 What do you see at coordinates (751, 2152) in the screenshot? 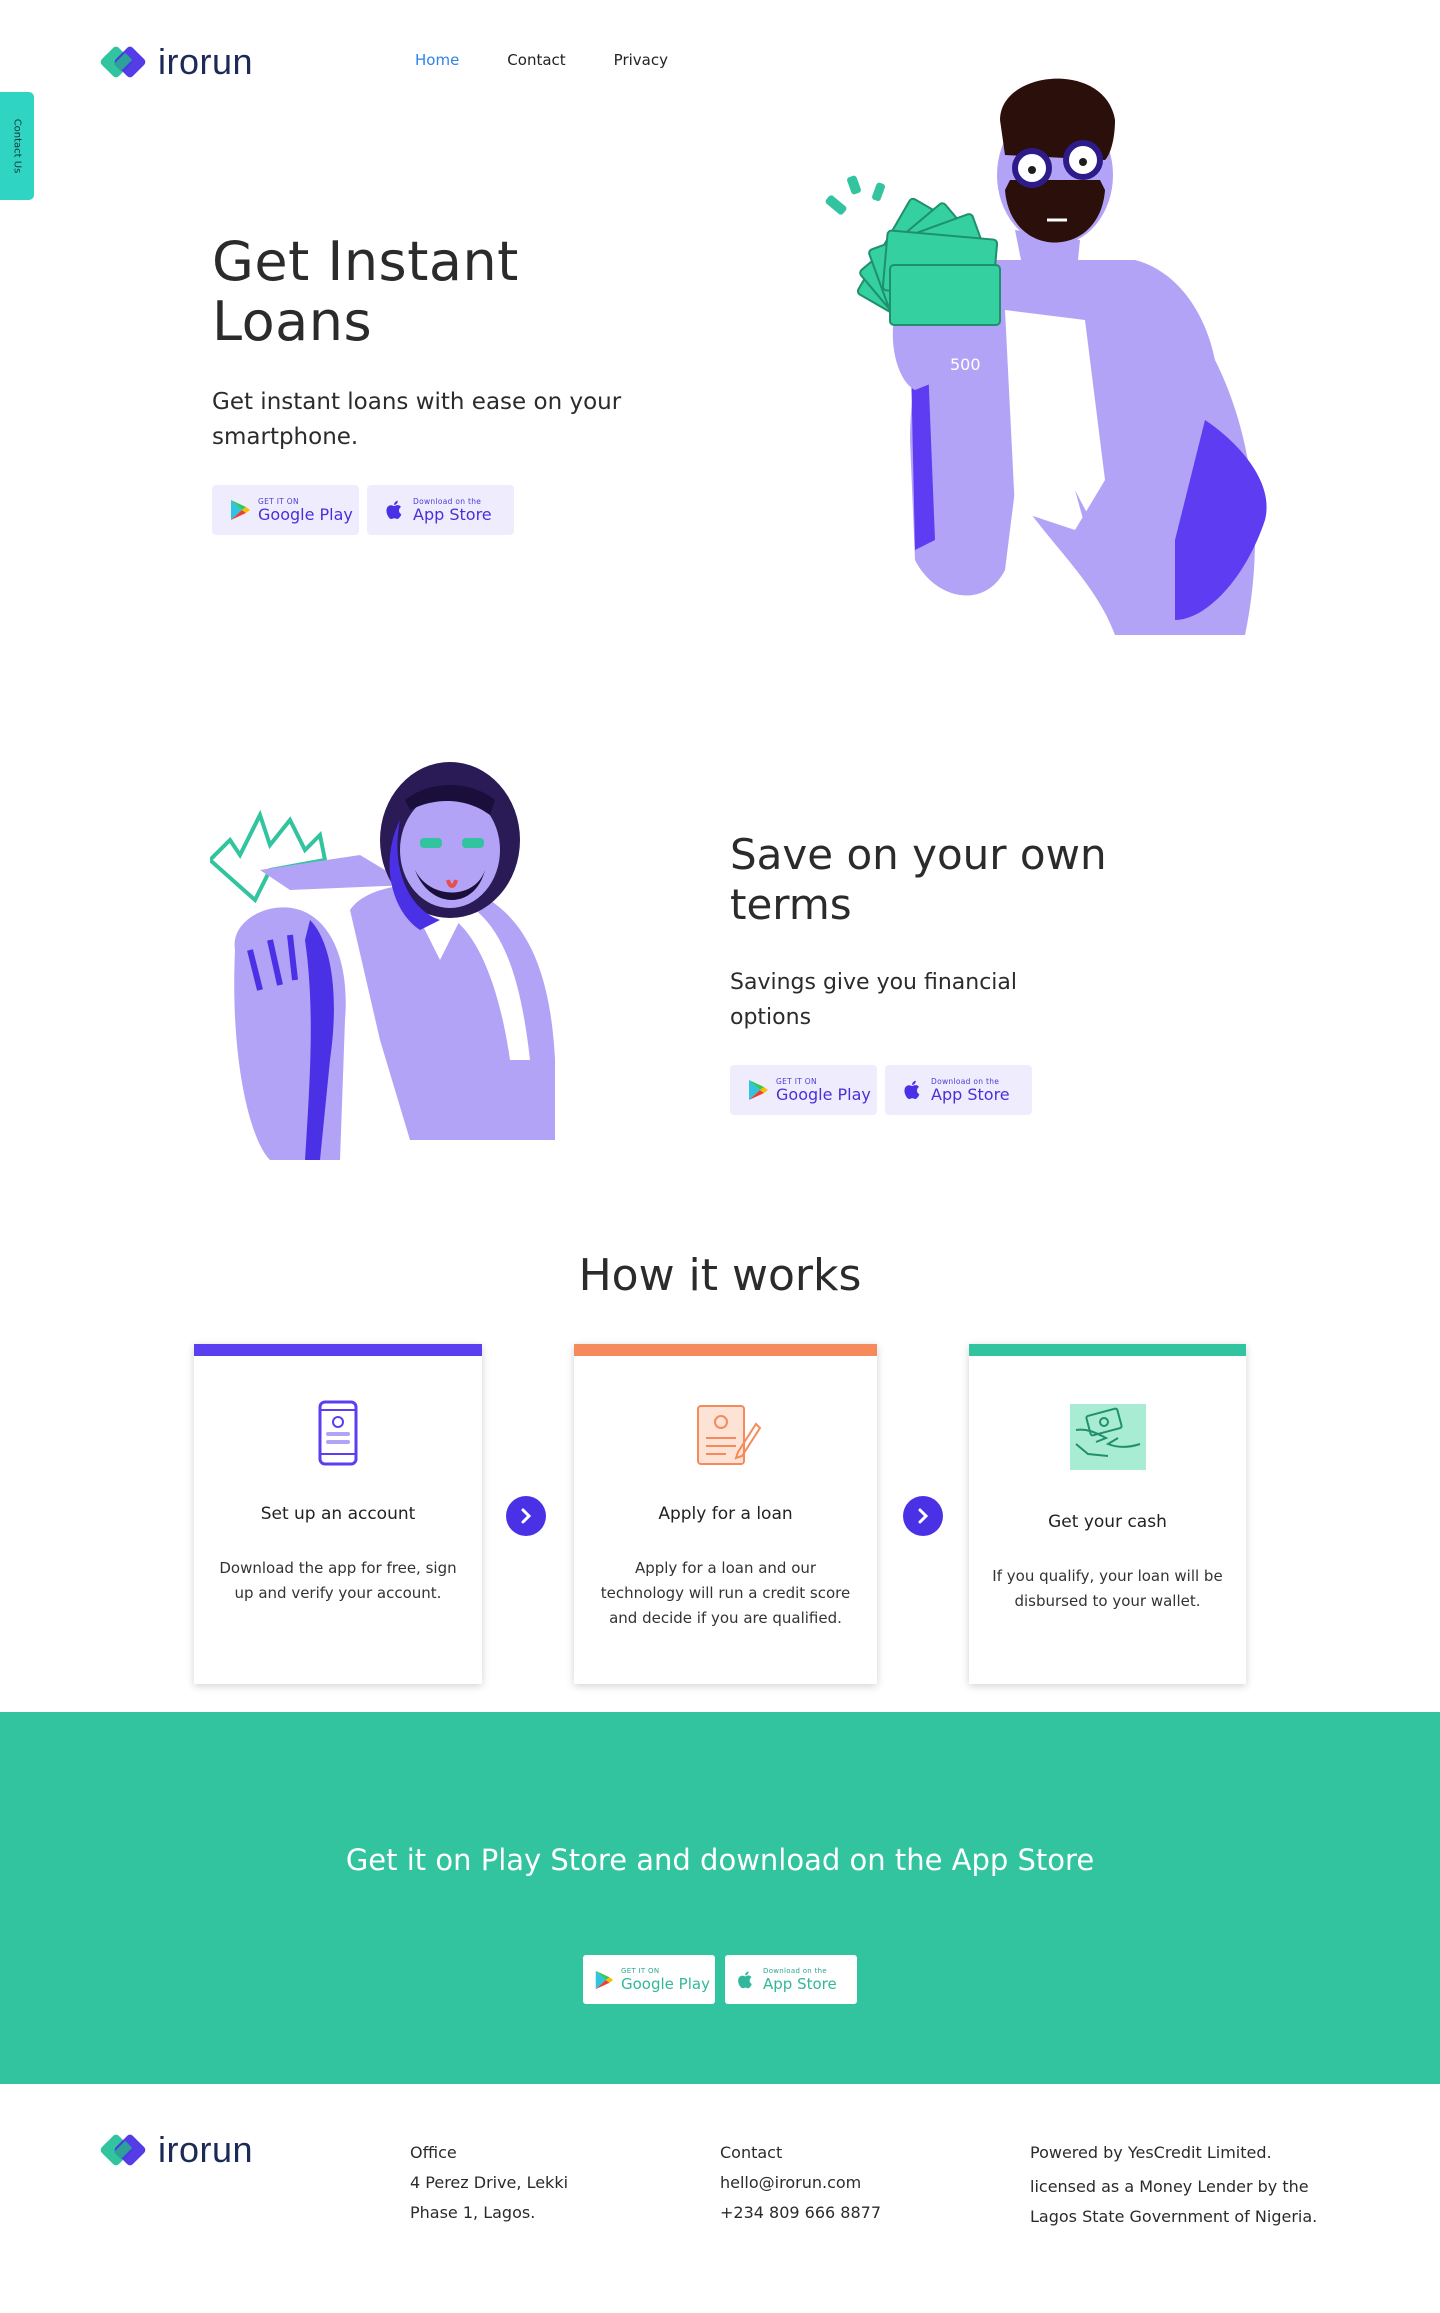
I see `footer-contact-label: Contact` at bounding box center [751, 2152].